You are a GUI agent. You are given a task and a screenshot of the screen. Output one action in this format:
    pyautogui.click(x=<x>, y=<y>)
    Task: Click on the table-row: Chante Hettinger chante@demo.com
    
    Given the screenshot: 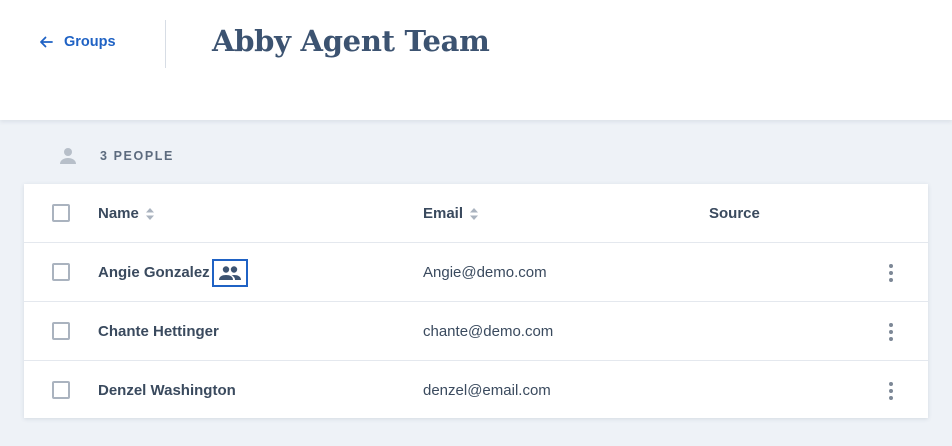 What is the action you would take?
    pyautogui.click(x=476, y=331)
    